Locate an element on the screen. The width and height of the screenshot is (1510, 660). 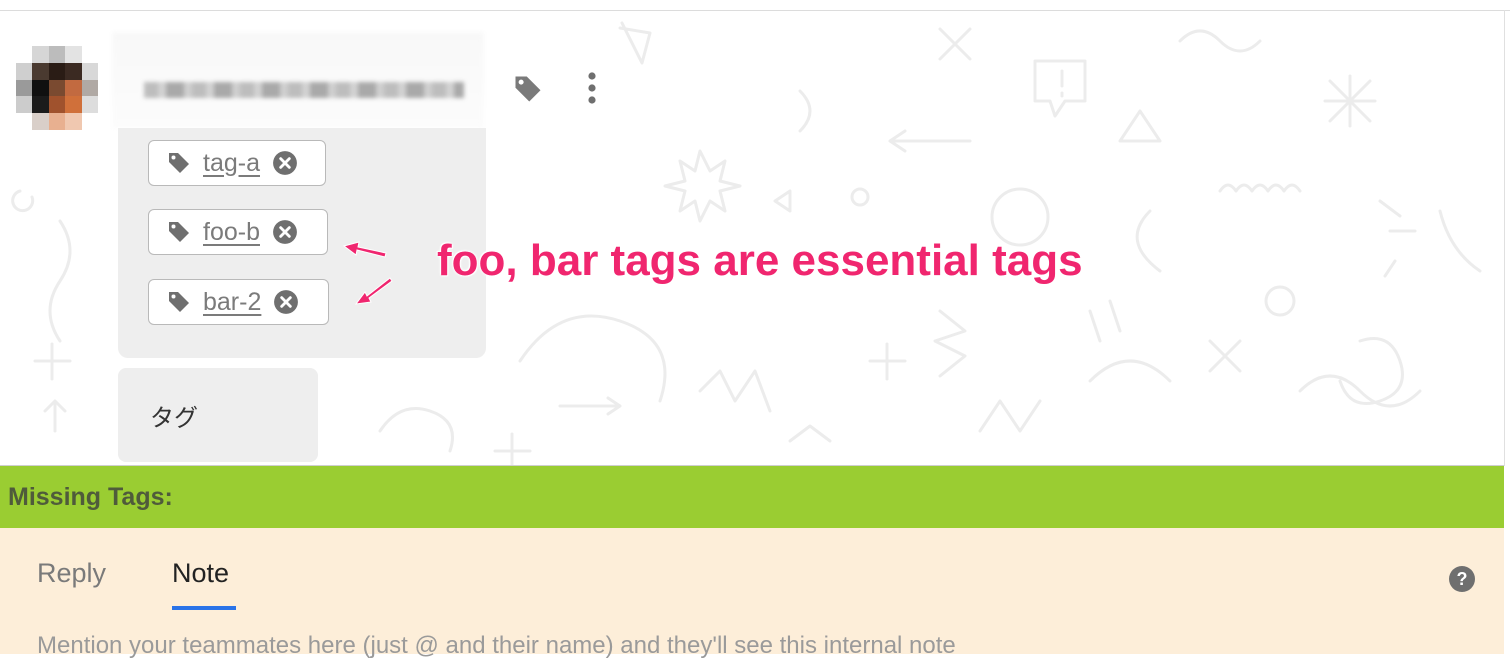
contact-name-redacted is located at coordinates (298, 80).